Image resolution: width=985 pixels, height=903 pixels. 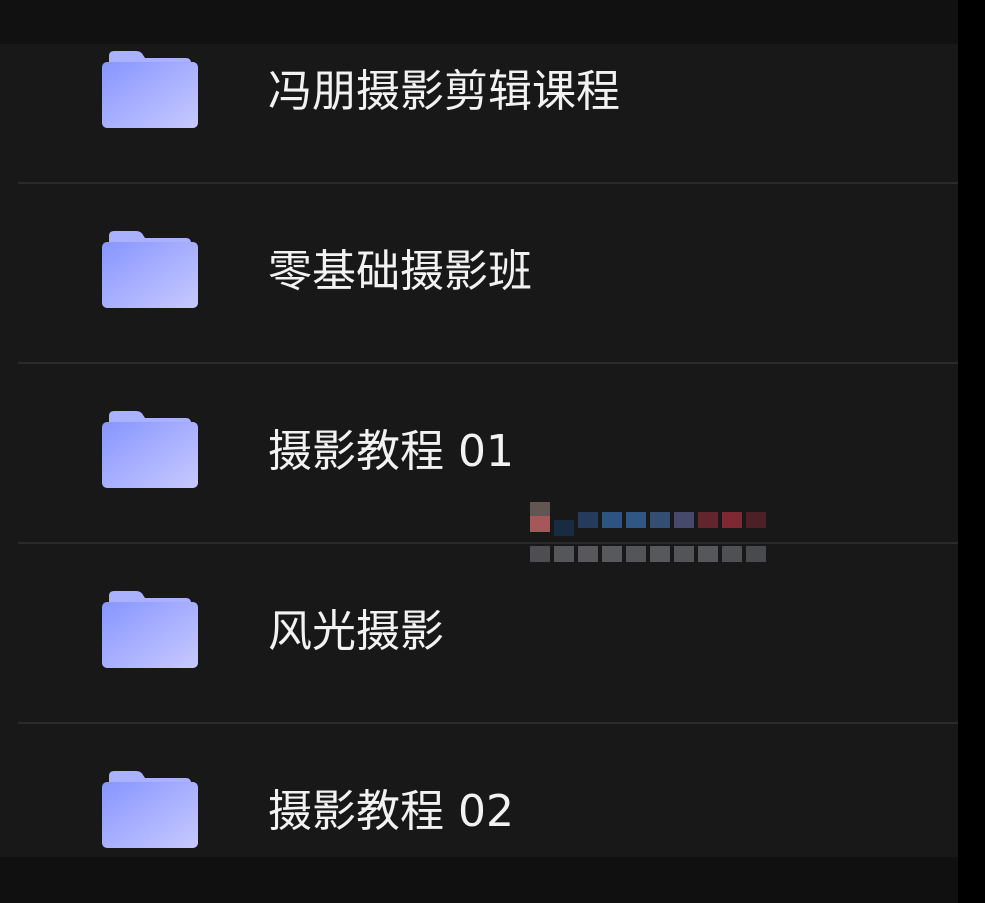 What do you see at coordinates (400, 271) in the screenshot?
I see `folder-name: 零基础摄影班` at bounding box center [400, 271].